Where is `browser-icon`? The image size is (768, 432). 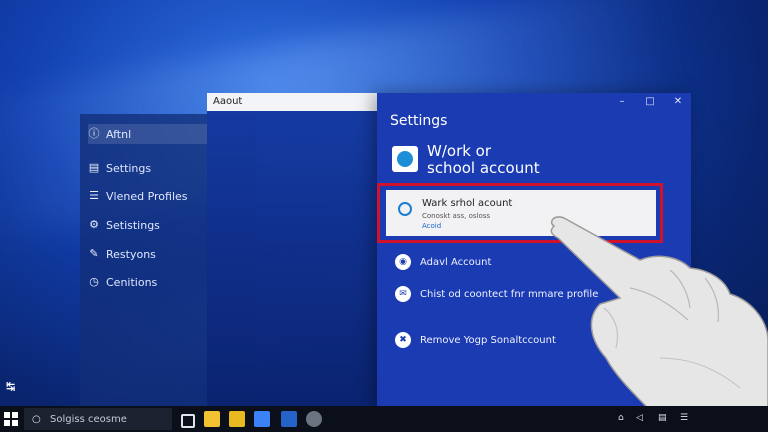 browser-icon is located at coordinates (314, 419).